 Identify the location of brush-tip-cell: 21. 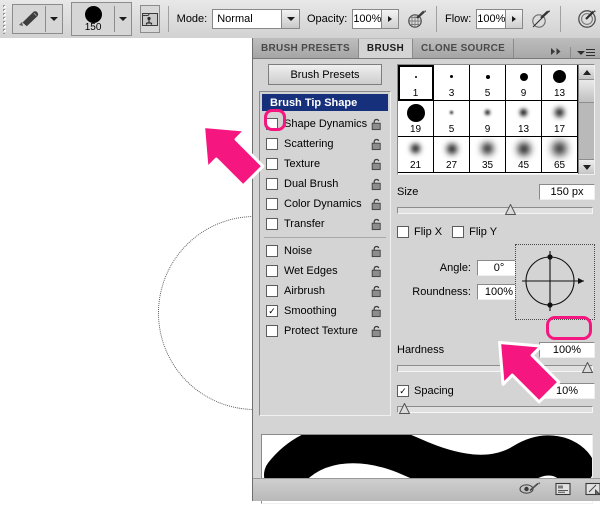
(416, 155).